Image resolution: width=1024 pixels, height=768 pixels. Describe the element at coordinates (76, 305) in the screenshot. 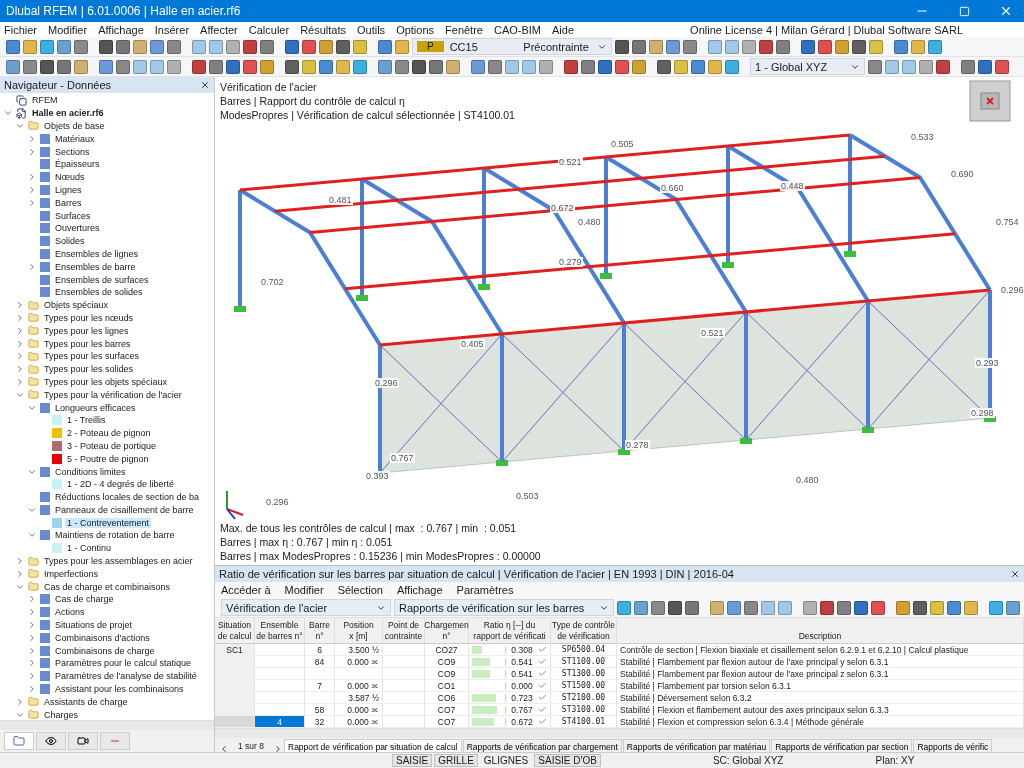

I see `tree-item: Objets spéciaux` at that location.